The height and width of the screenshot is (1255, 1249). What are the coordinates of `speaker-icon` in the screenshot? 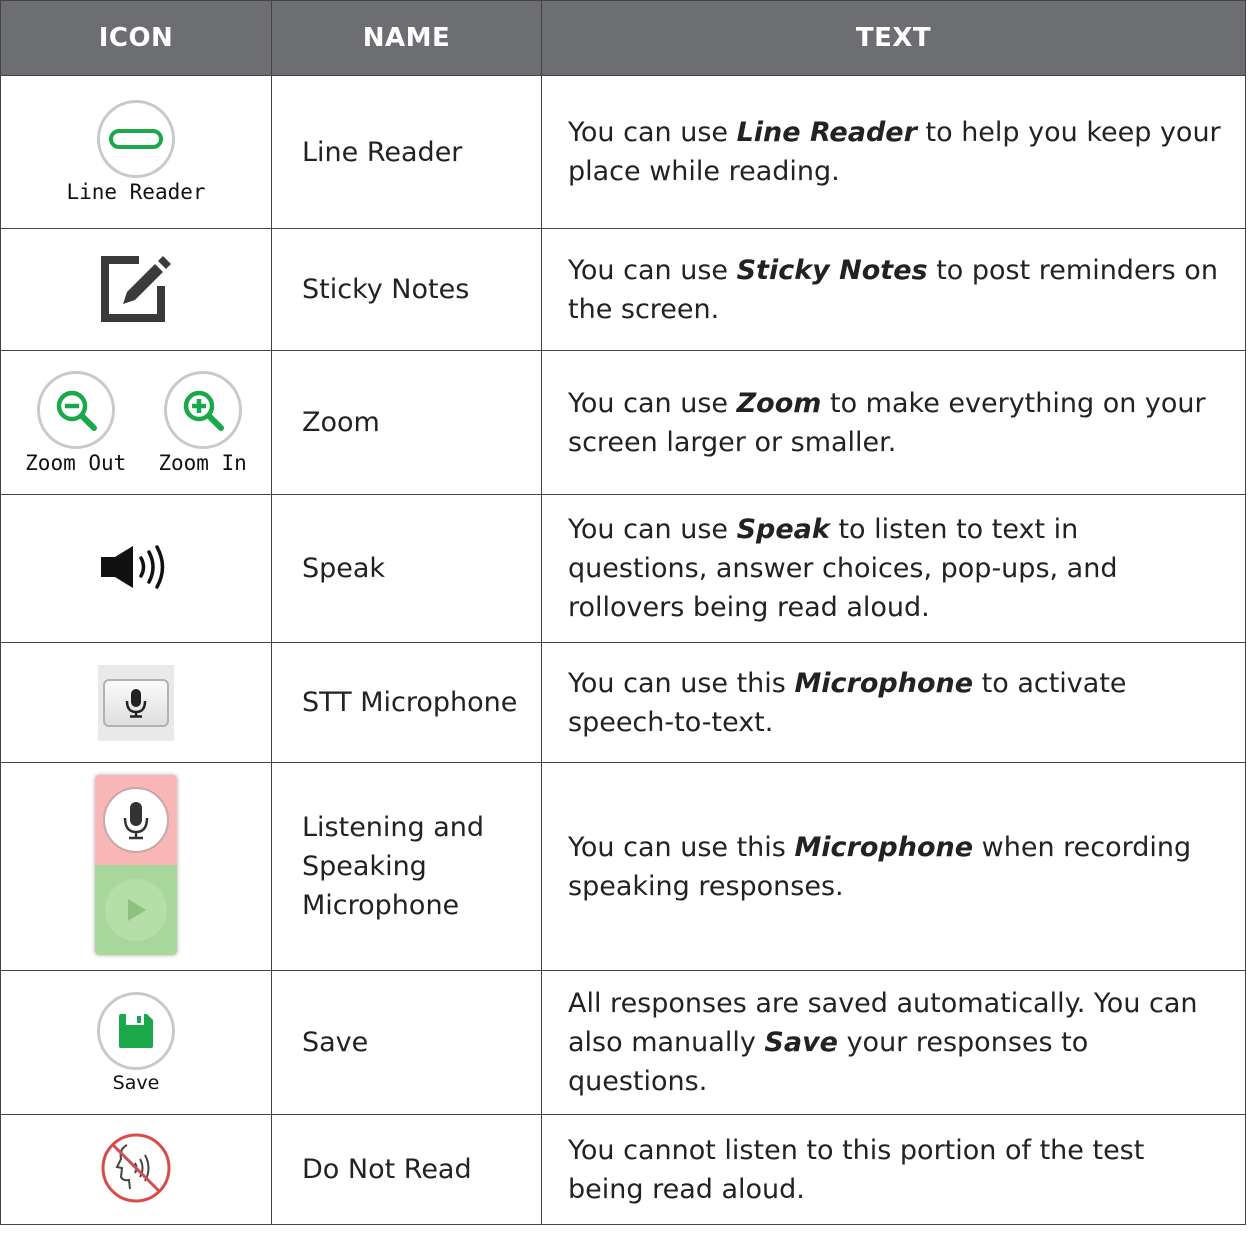 It's located at (136, 569).